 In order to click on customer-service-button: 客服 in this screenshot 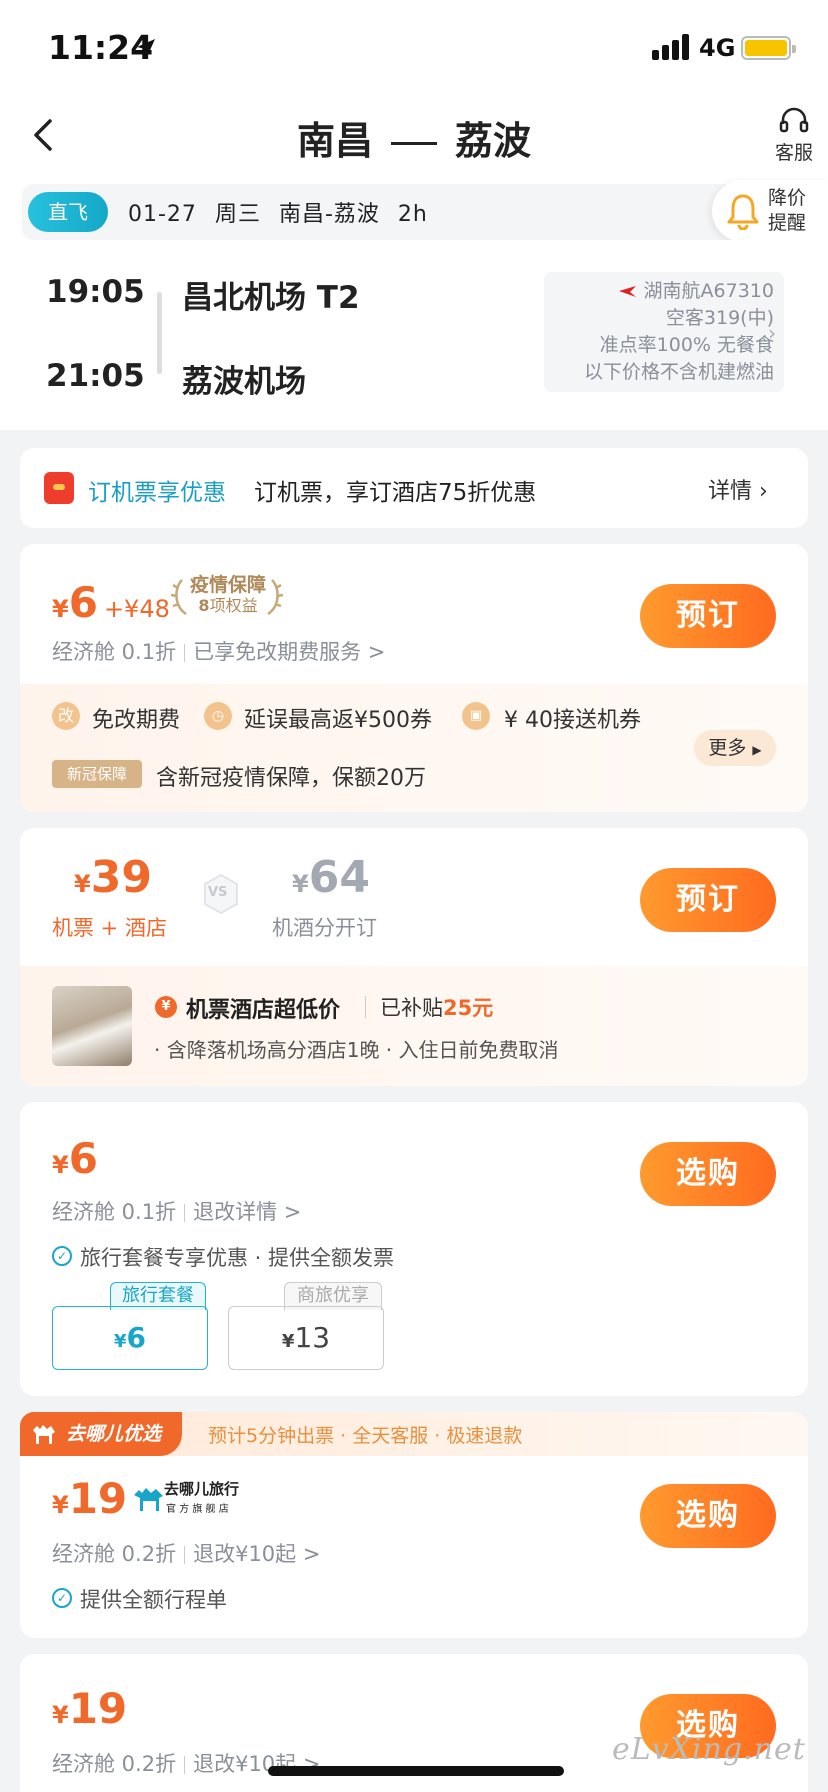, I will do `click(794, 135)`.